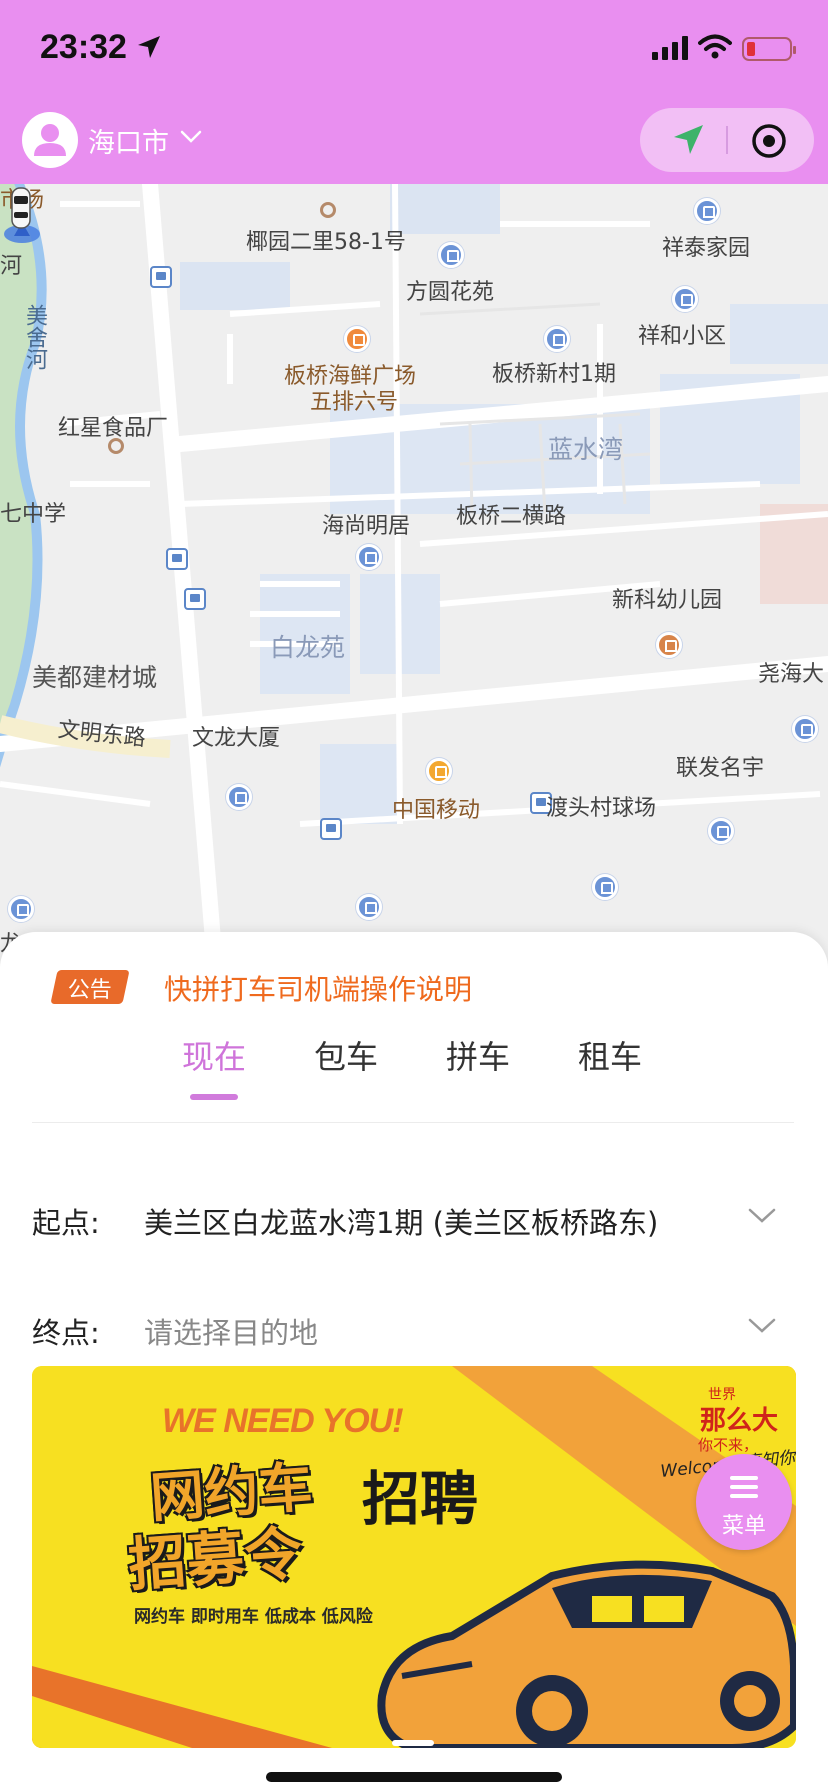  I want to click on location-arrow-icon, so click(149, 47).